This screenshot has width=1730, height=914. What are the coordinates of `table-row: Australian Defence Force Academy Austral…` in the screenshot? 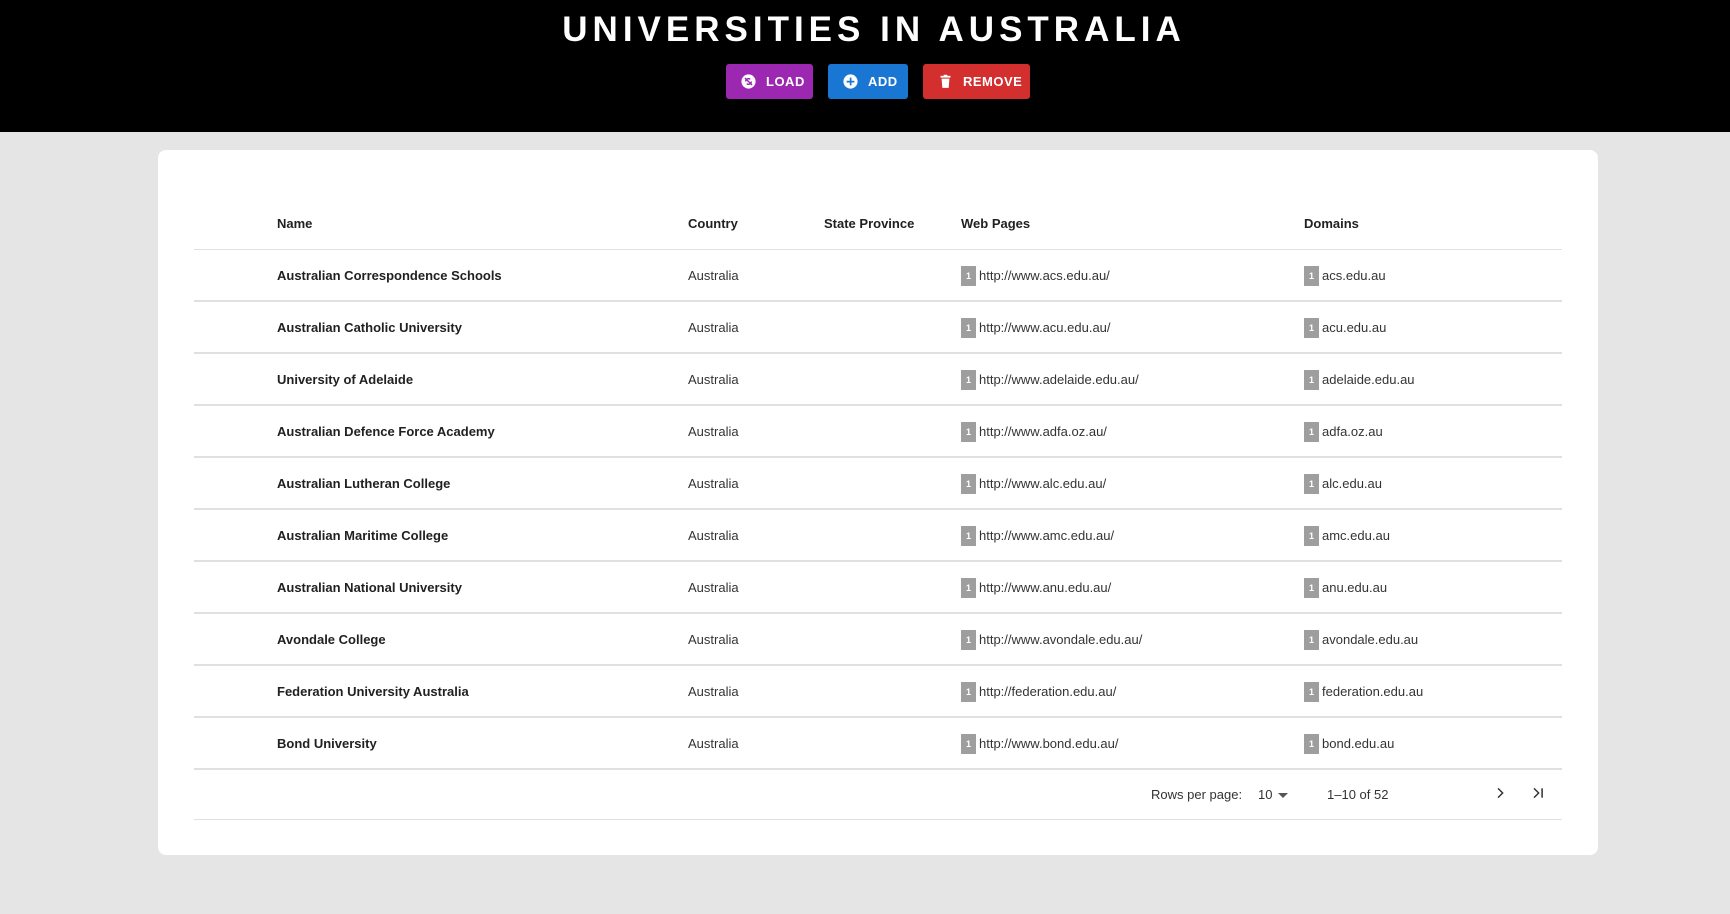 It's located at (878, 432).